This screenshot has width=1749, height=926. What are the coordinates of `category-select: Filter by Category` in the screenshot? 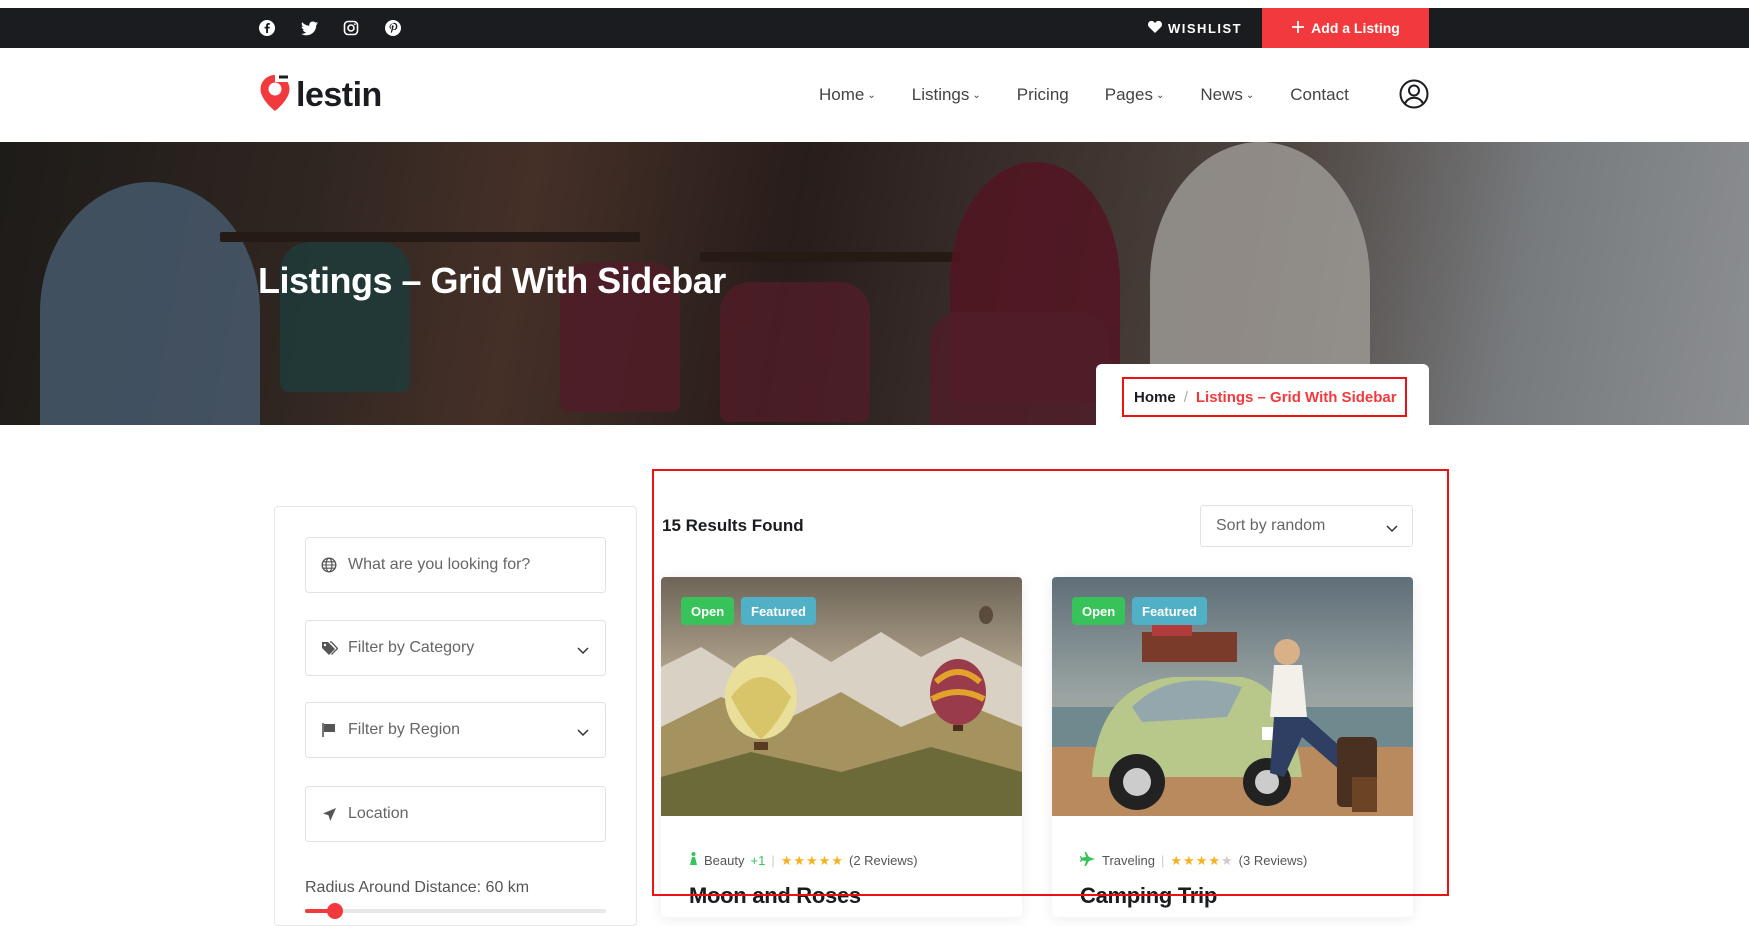 It's located at (455, 648).